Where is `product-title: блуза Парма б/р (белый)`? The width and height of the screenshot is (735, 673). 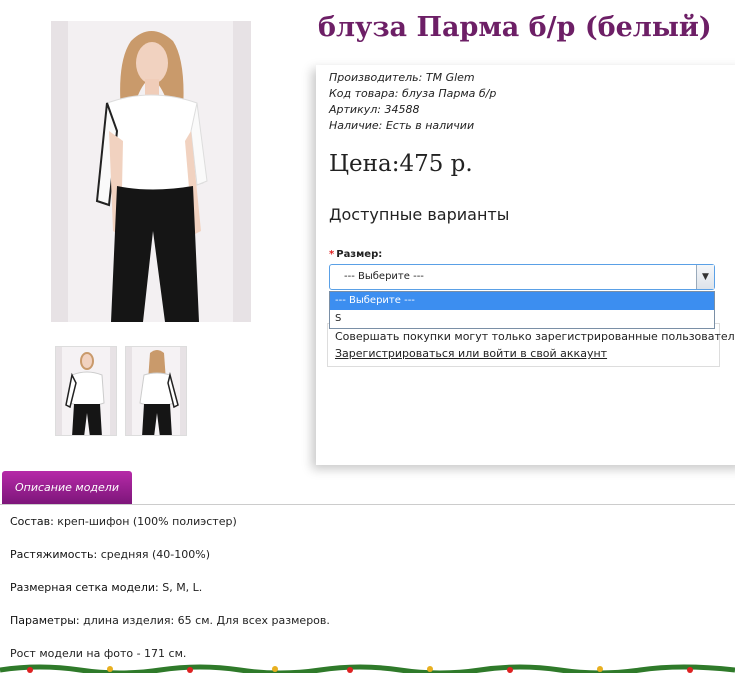
product-title: блуза Парма б/р (белый) is located at coordinates (515, 27).